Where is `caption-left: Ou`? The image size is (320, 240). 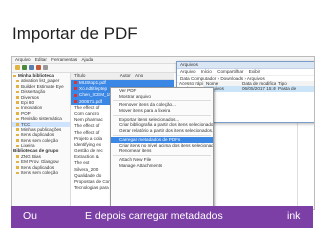
caption-left: Ou is located at coordinates (30, 216).